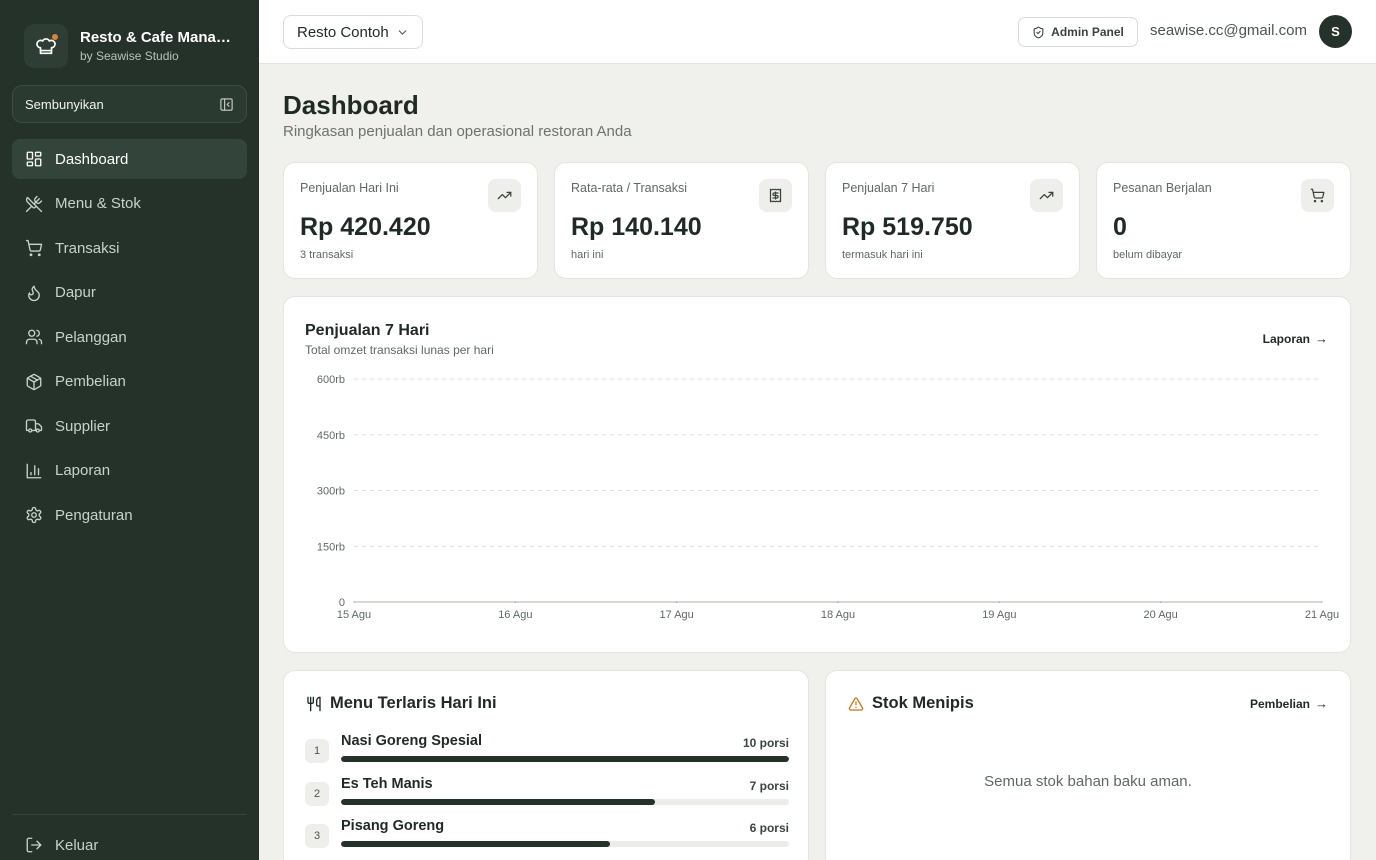  Describe the element at coordinates (34, 337) in the screenshot. I see `users-icon` at that location.